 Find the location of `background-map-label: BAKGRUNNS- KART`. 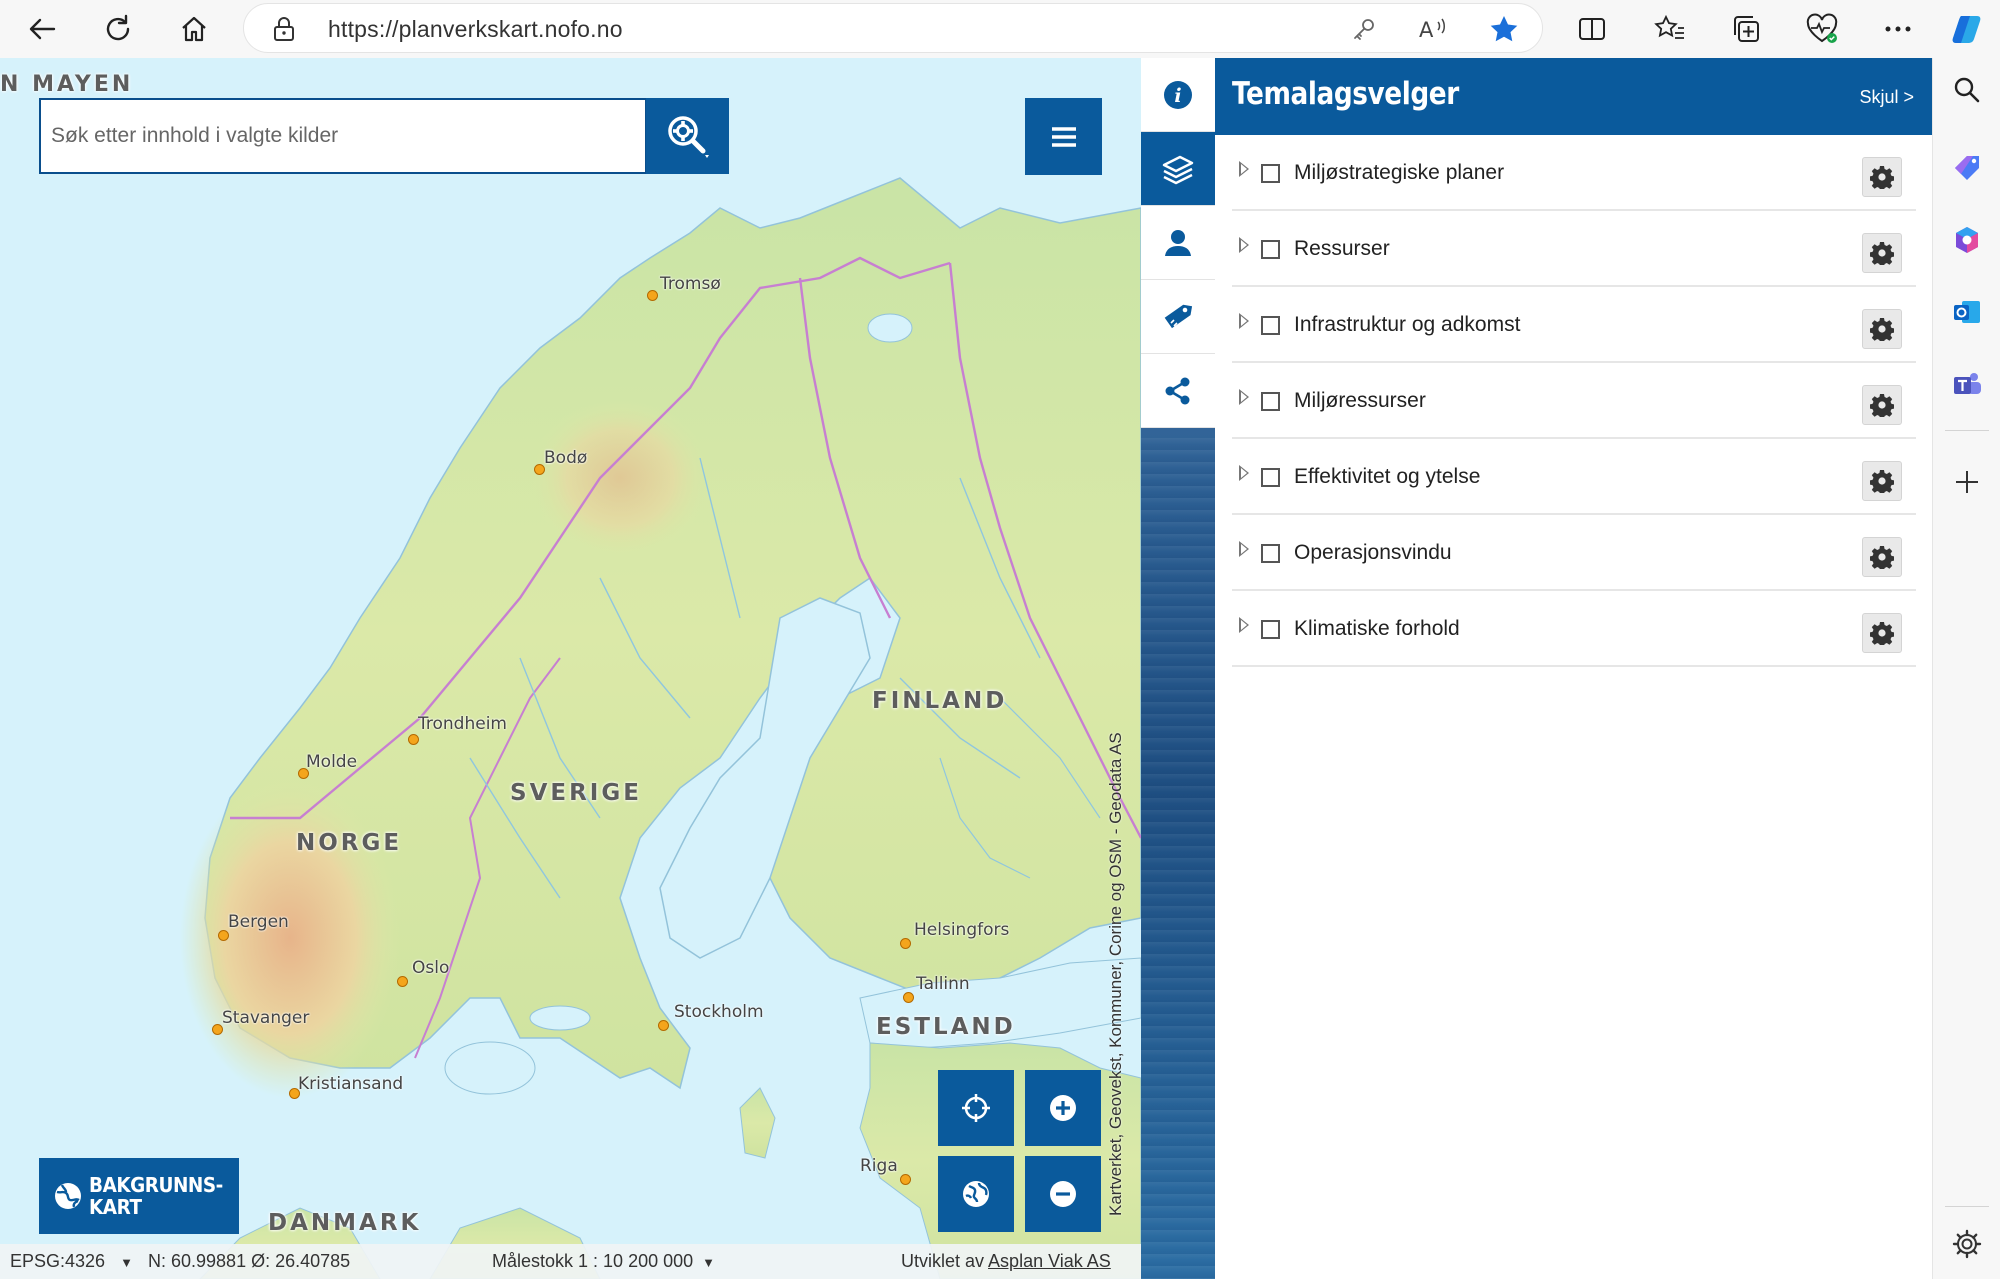

background-map-label: BAKGRUNNS- KART is located at coordinates (156, 1196).